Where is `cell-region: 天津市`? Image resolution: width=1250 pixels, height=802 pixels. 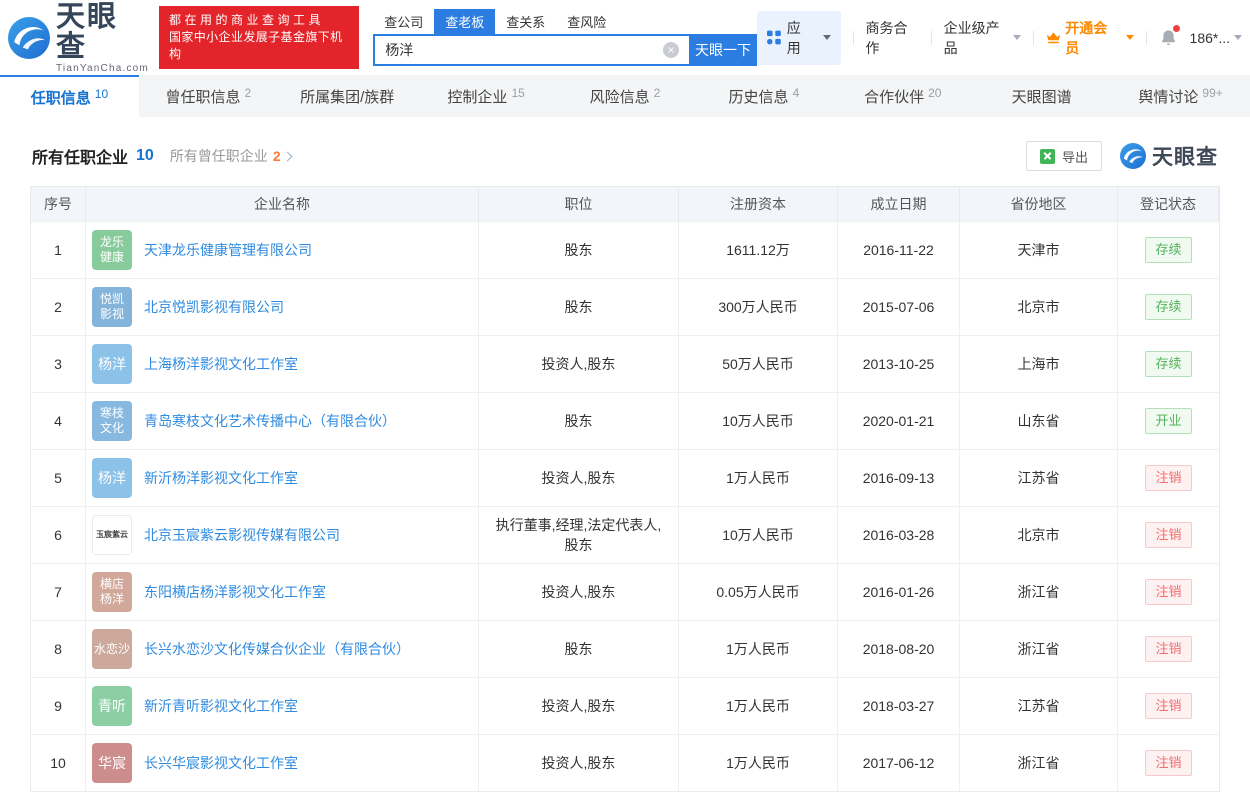
cell-region: 天津市 is located at coordinates (1039, 250).